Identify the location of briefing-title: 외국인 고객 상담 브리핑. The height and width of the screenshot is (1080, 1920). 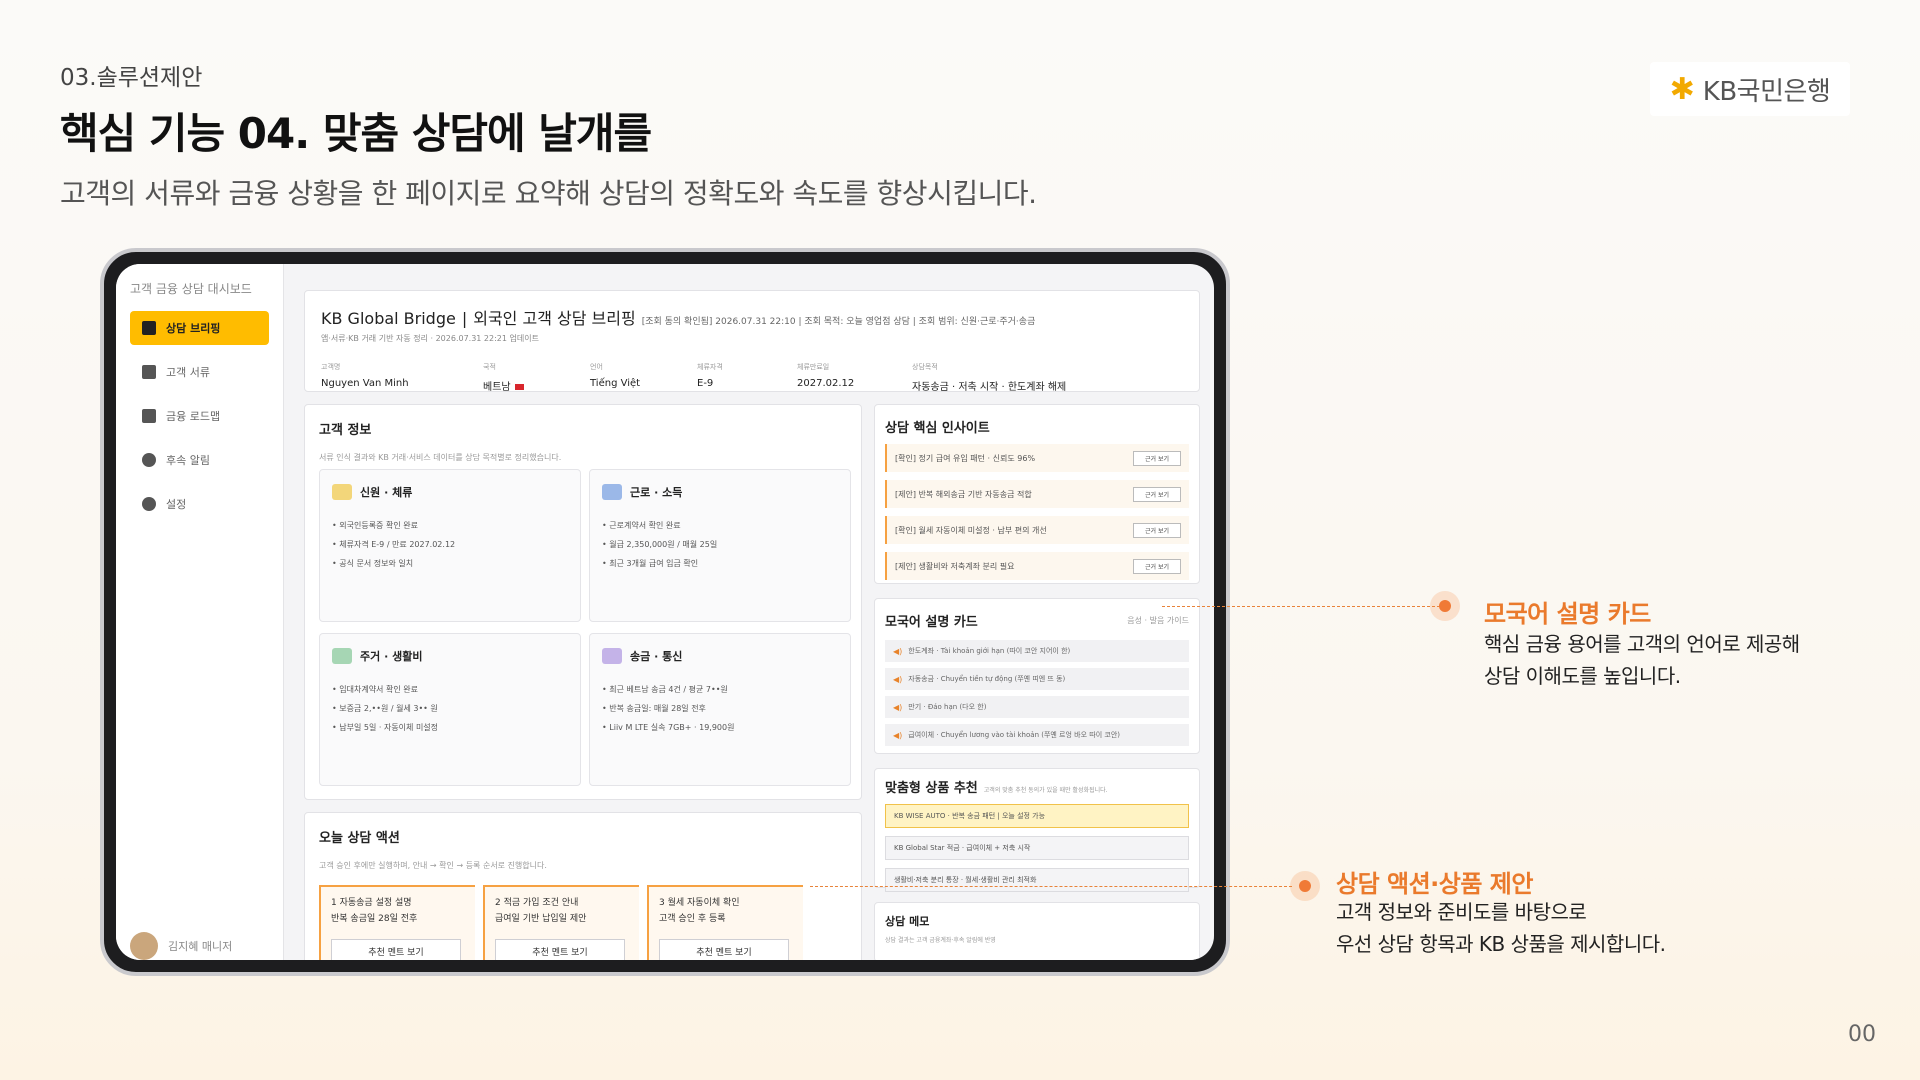
(554, 318).